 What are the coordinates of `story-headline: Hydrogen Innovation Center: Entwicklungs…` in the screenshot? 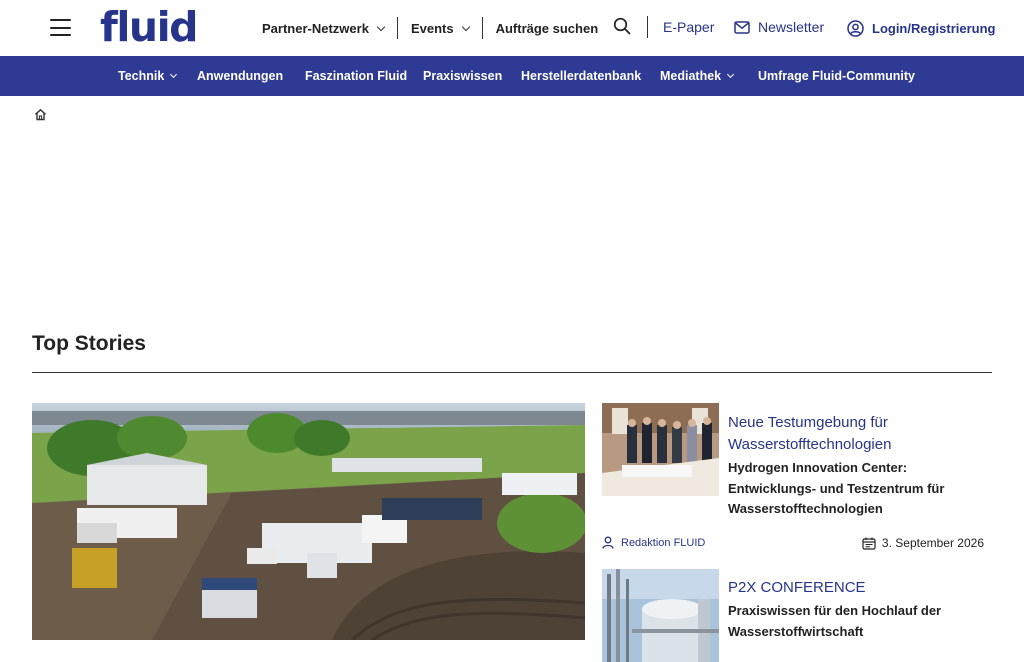 It's located at (858, 489).